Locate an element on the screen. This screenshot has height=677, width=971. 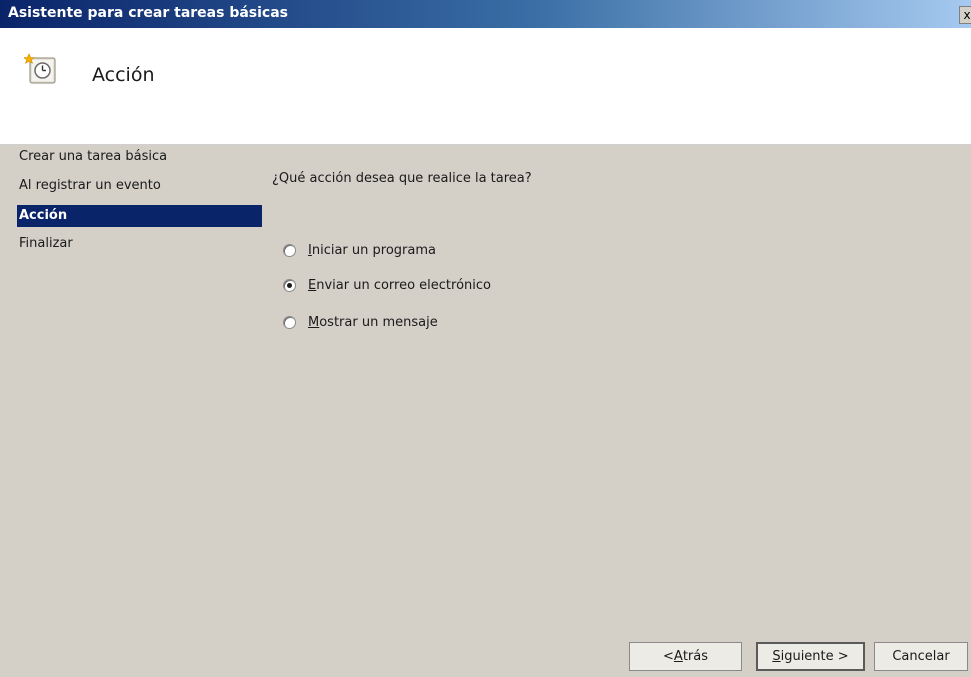
step-action: Acción is located at coordinates (139, 216).